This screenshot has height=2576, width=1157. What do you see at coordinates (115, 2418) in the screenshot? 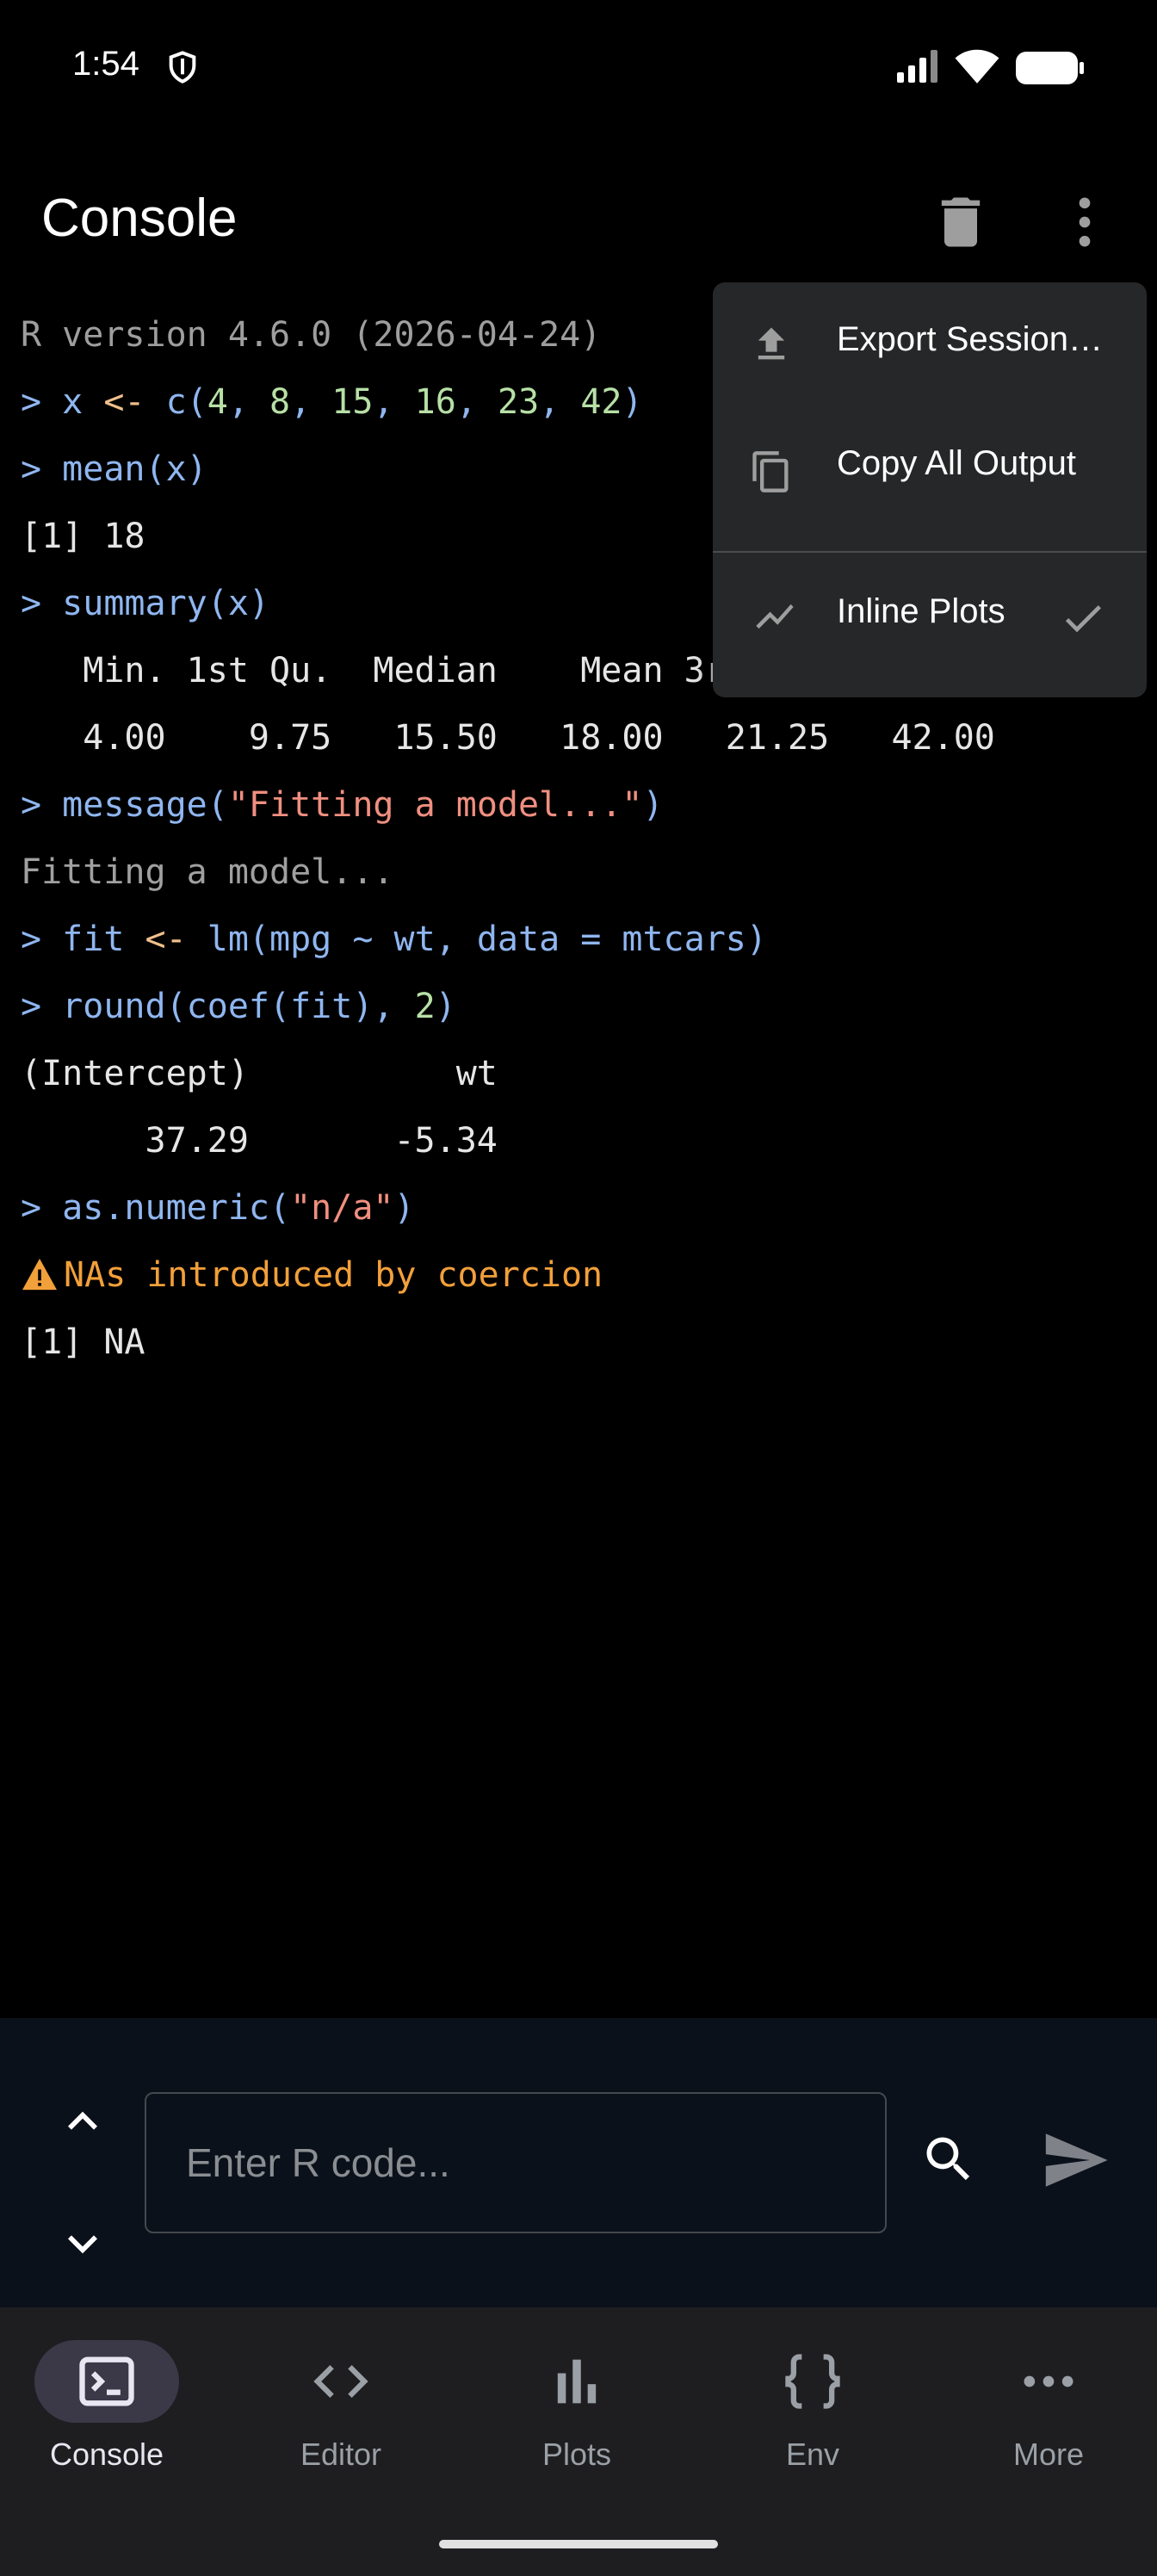
I see `nav-item-console: Console` at bounding box center [115, 2418].